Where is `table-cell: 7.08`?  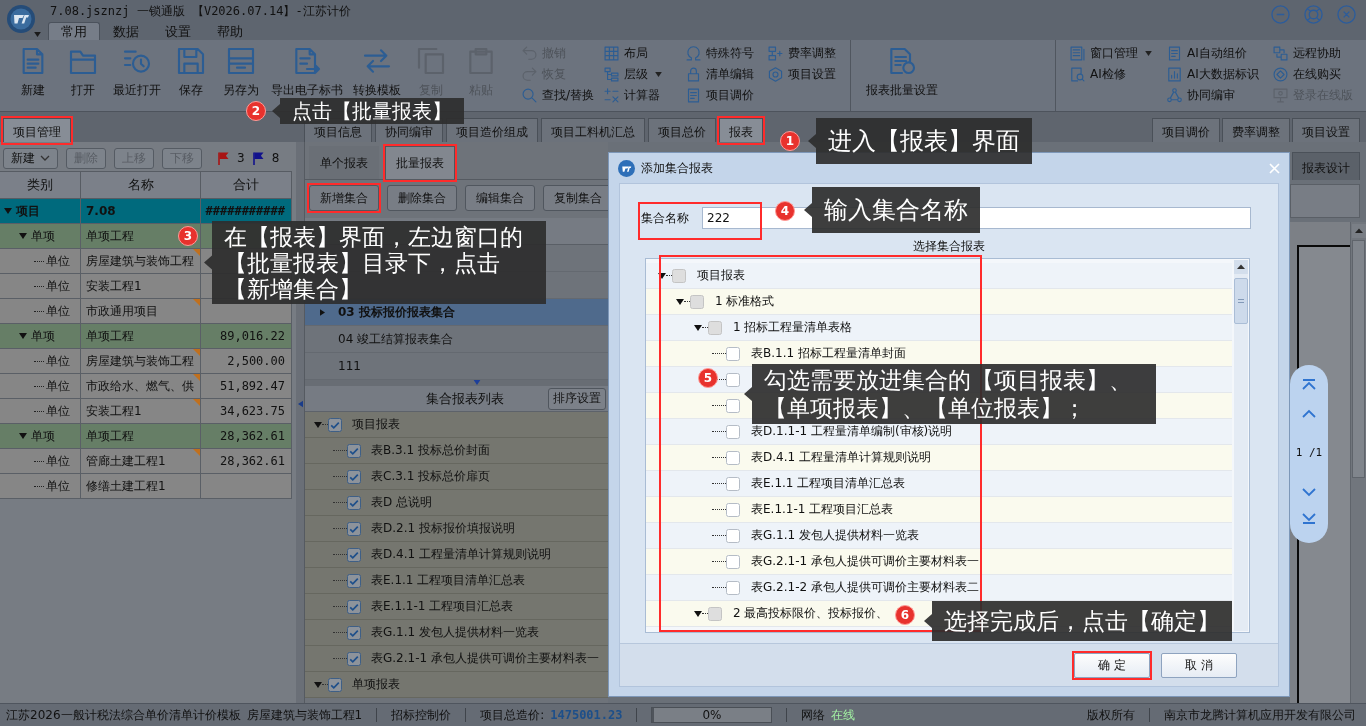 table-cell: 7.08 is located at coordinates (101, 211).